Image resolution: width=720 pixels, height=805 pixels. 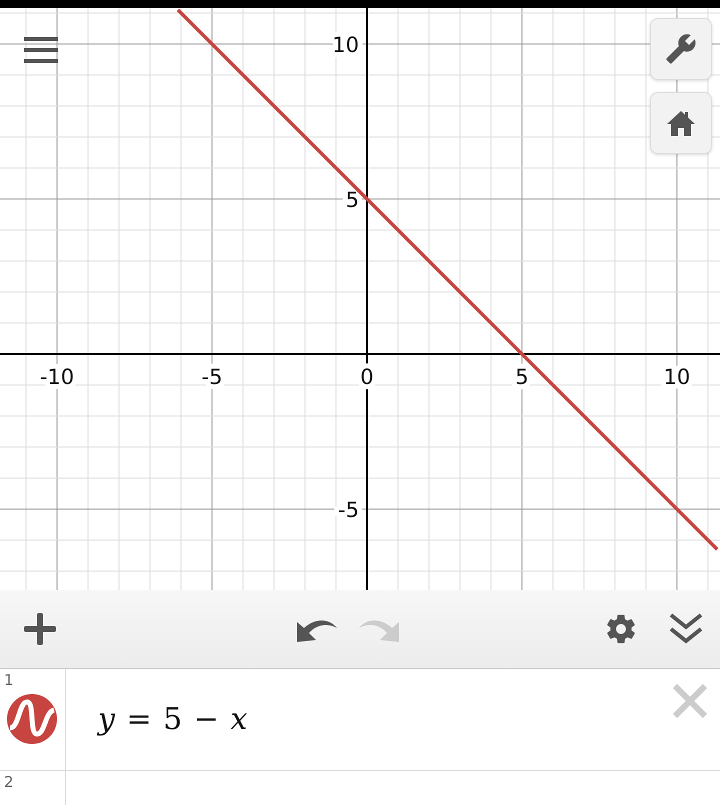 I want to click on expression-number: 2, so click(x=9, y=782).